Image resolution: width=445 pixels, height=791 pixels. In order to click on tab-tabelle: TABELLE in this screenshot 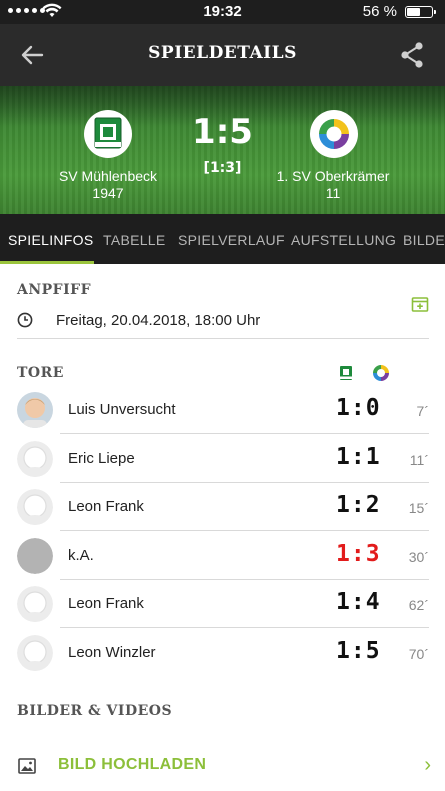, I will do `click(134, 240)`.